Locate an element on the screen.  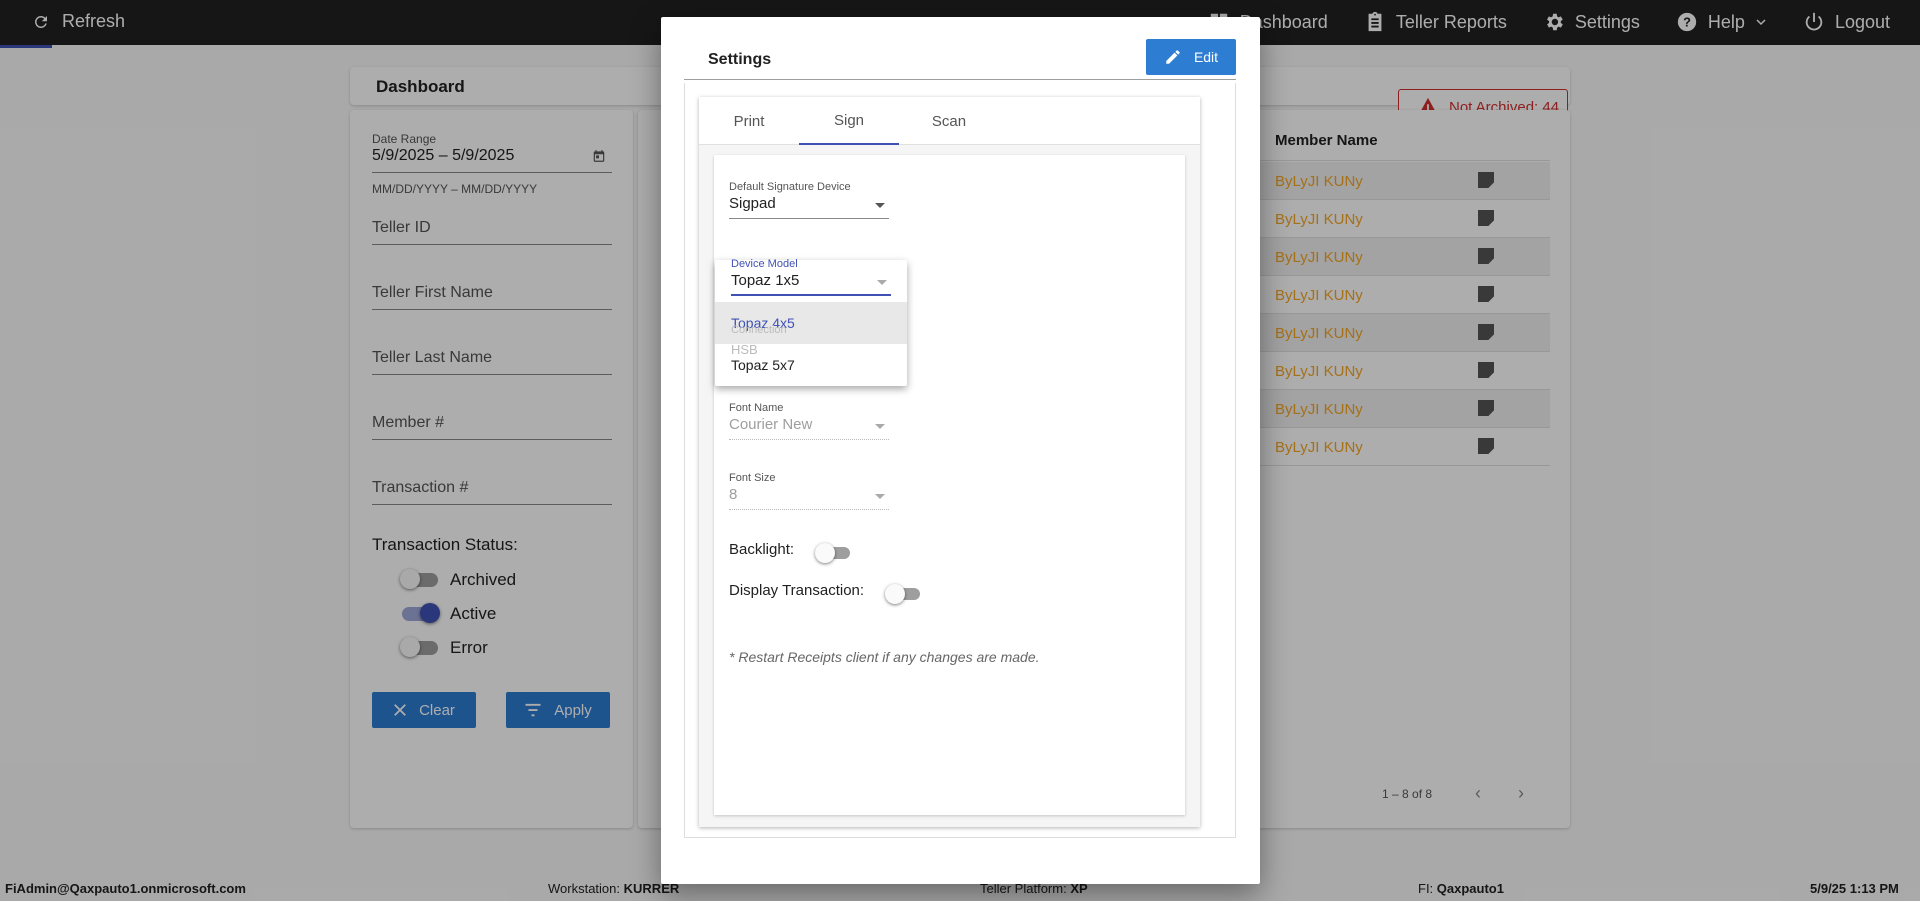
device-model-value: Topaz 1x5 is located at coordinates (765, 280).